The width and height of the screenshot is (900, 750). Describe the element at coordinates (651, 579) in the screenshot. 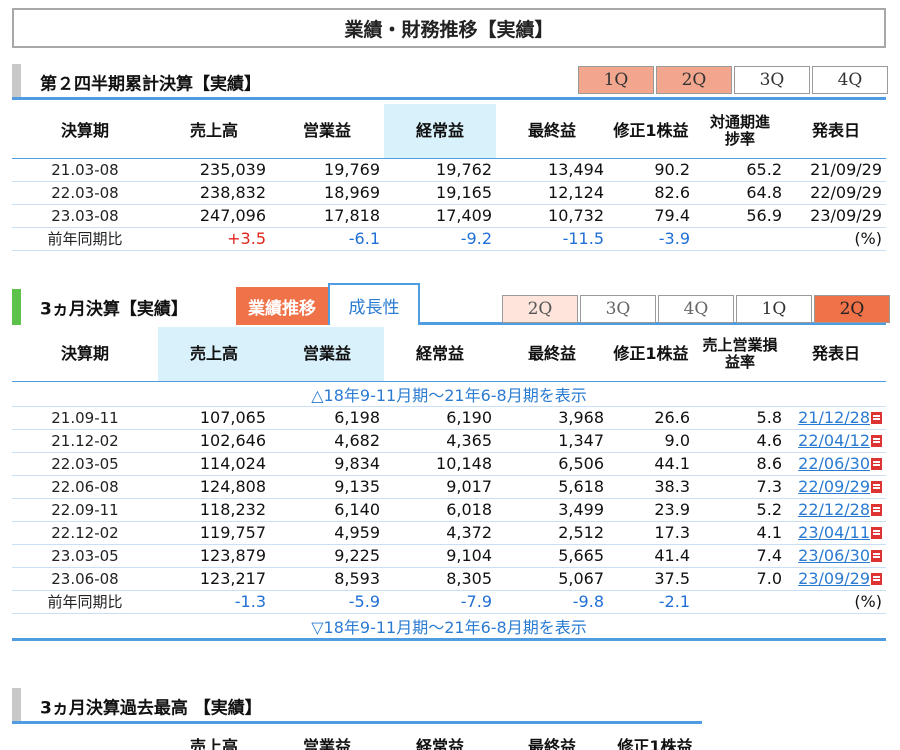

I see `cell-eps: 37.5` at that location.